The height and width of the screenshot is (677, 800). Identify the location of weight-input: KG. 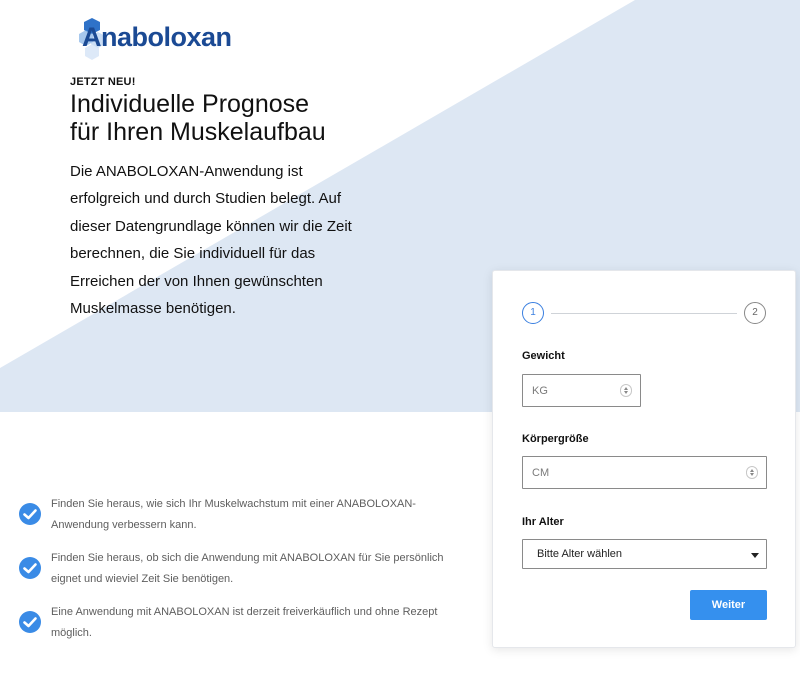
(581, 390).